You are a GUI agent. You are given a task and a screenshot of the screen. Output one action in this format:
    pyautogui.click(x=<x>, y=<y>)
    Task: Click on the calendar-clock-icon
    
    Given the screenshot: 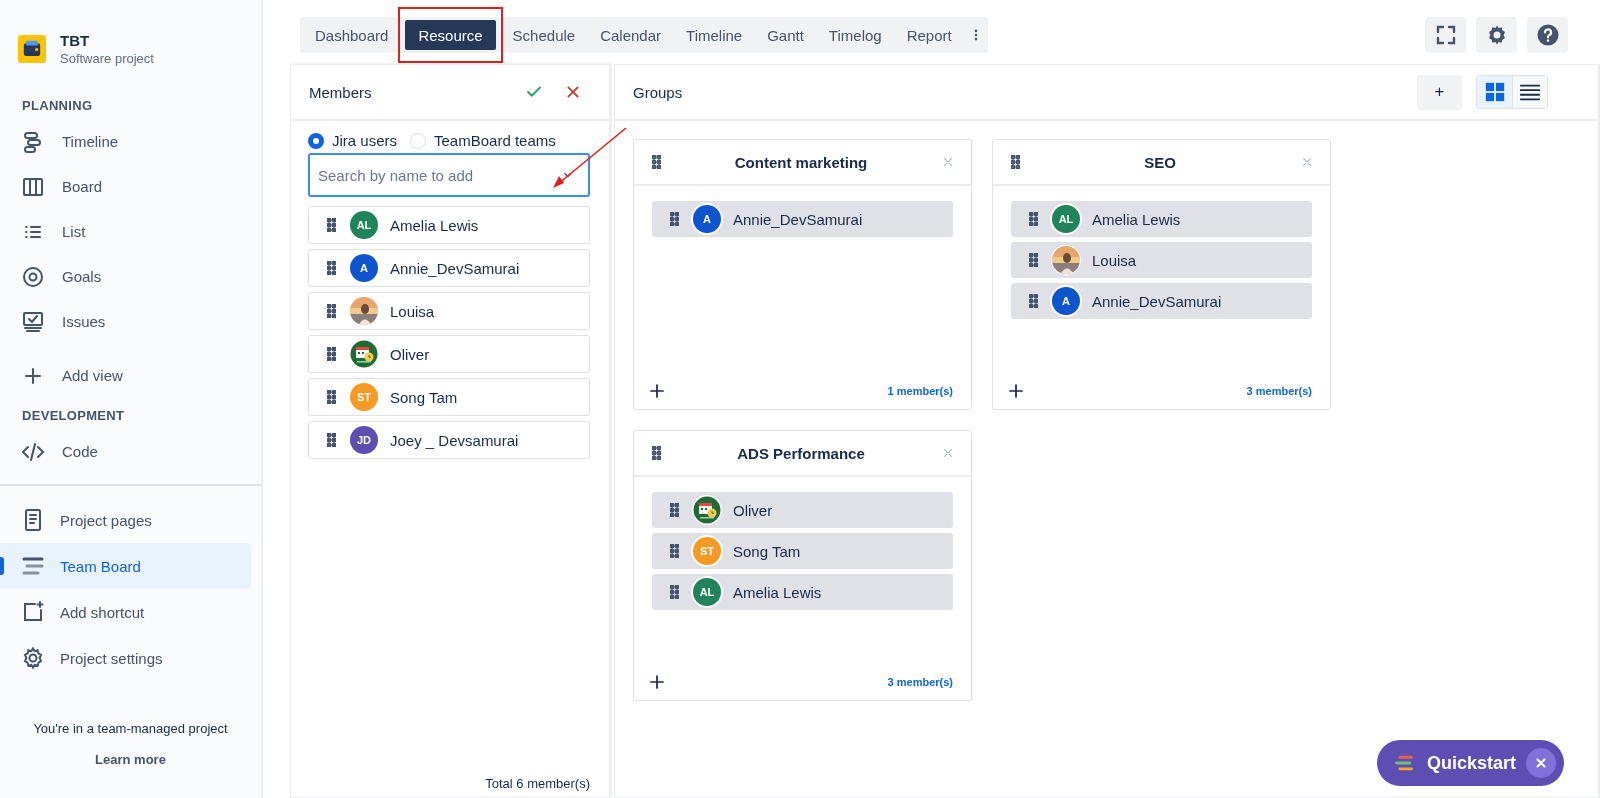 What is the action you would take?
    pyautogui.click(x=364, y=354)
    